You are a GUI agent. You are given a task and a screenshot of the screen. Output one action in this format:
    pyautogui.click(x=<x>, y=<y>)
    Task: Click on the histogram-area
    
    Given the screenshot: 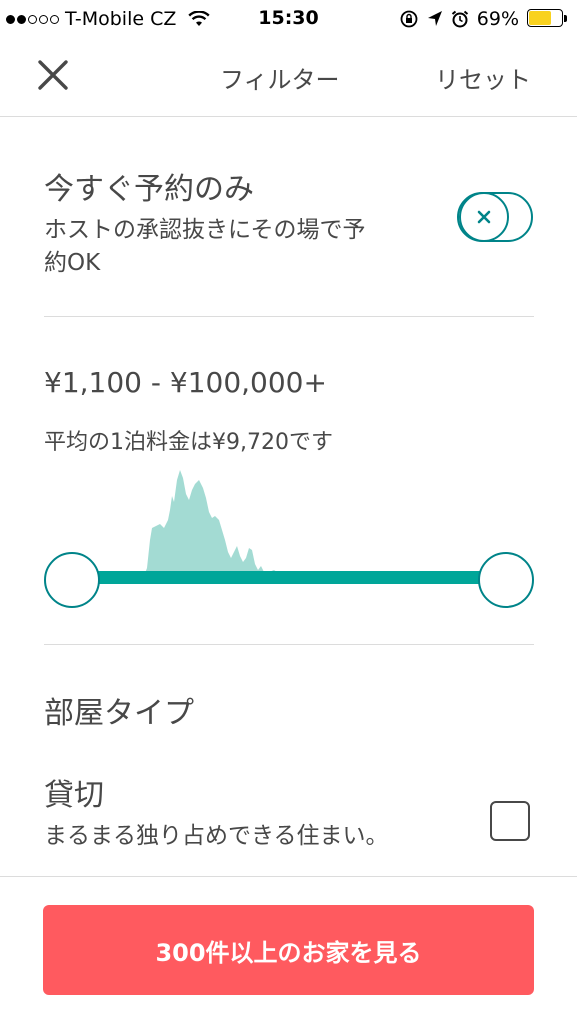 What is the action you would take?
    pyautogui.click(x=219, y=523)
    